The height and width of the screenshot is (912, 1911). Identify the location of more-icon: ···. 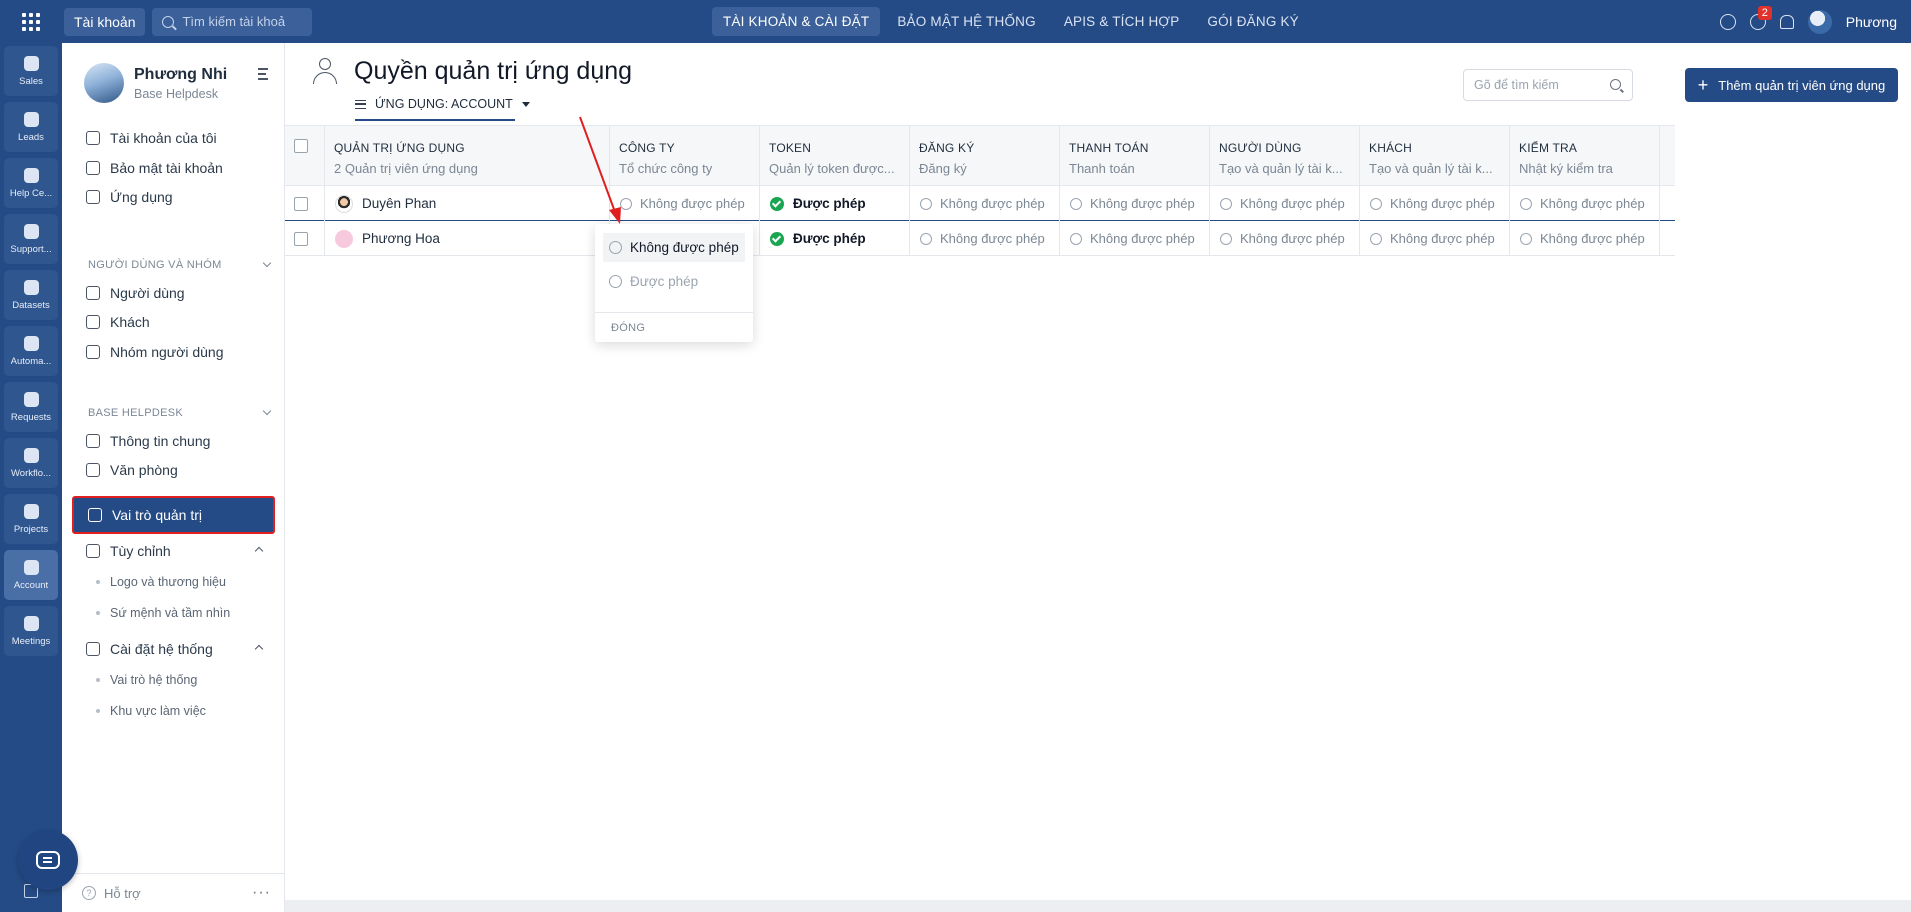
(261, 893).